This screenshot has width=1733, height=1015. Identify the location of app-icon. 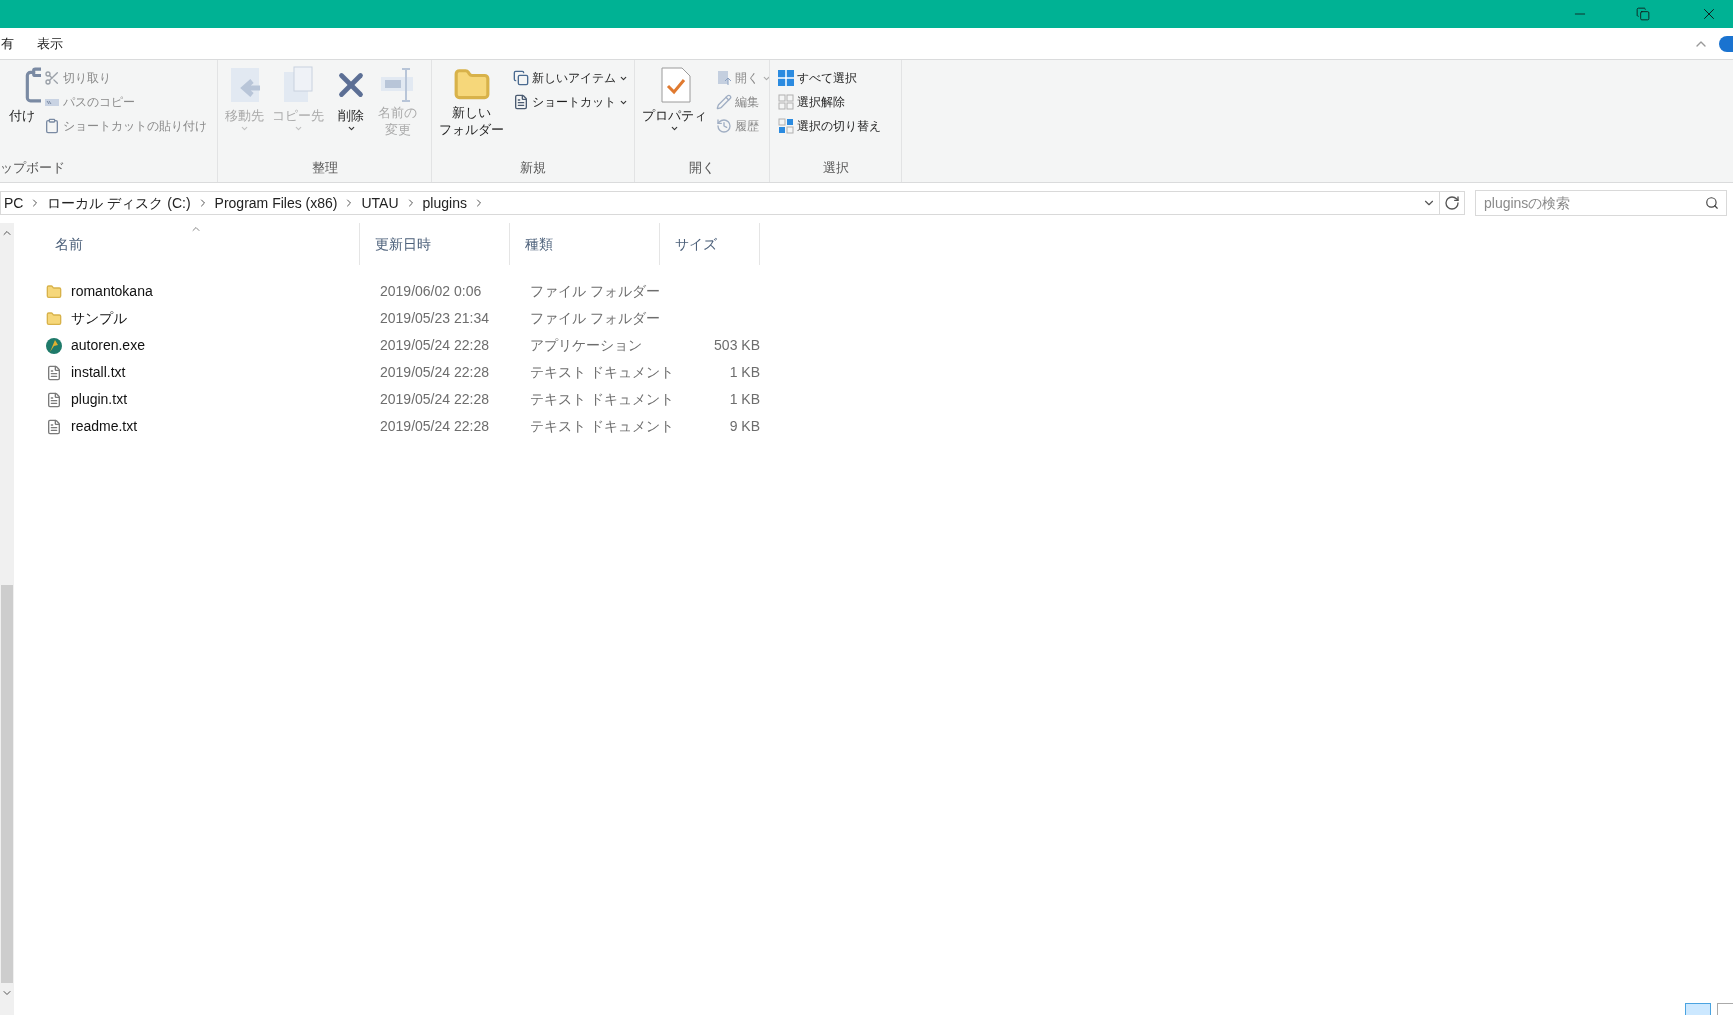
(54, 345).